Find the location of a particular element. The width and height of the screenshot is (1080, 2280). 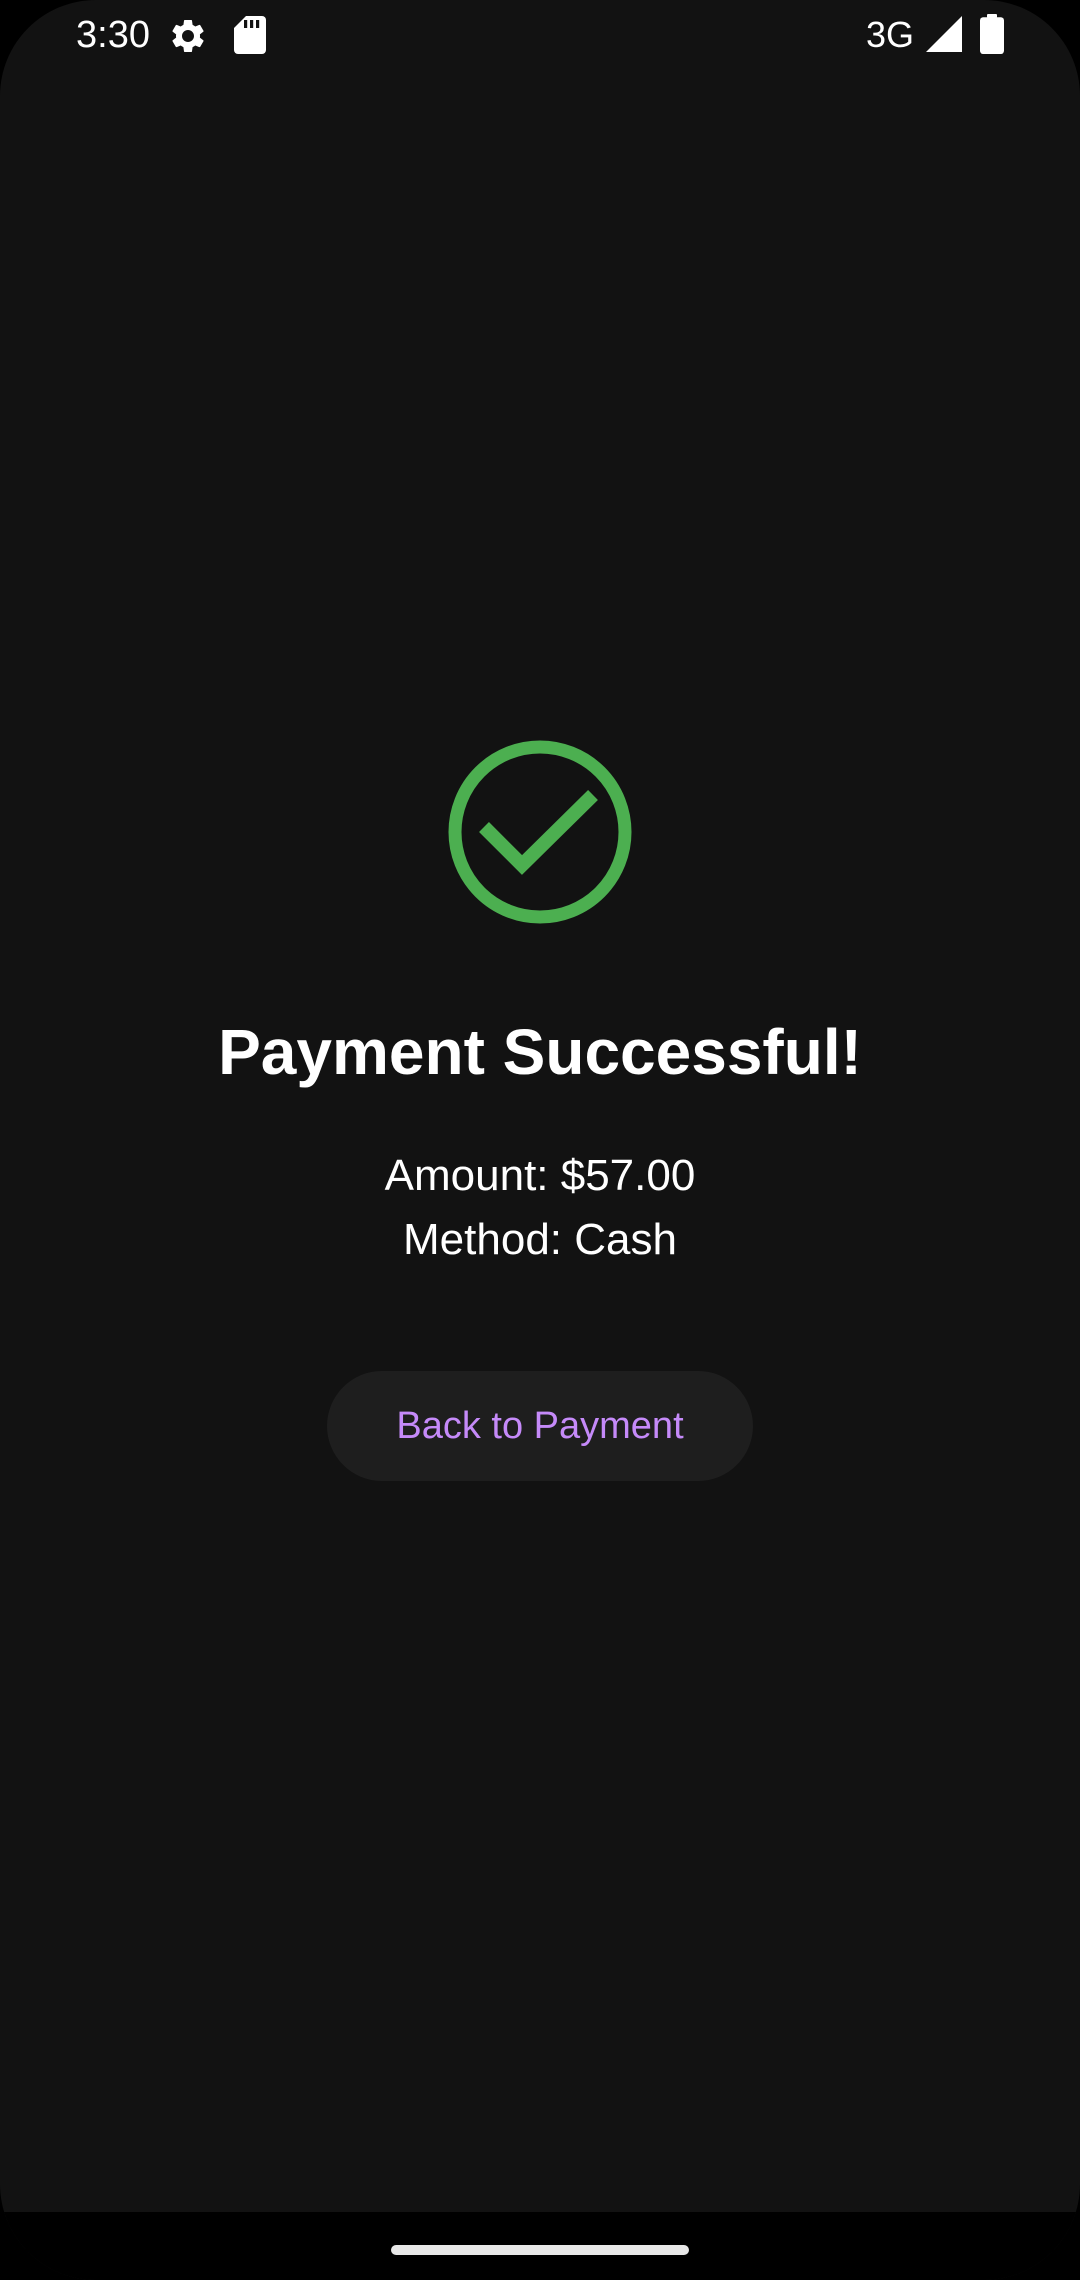

check-circle-icon is located at coordinates (540, 832).